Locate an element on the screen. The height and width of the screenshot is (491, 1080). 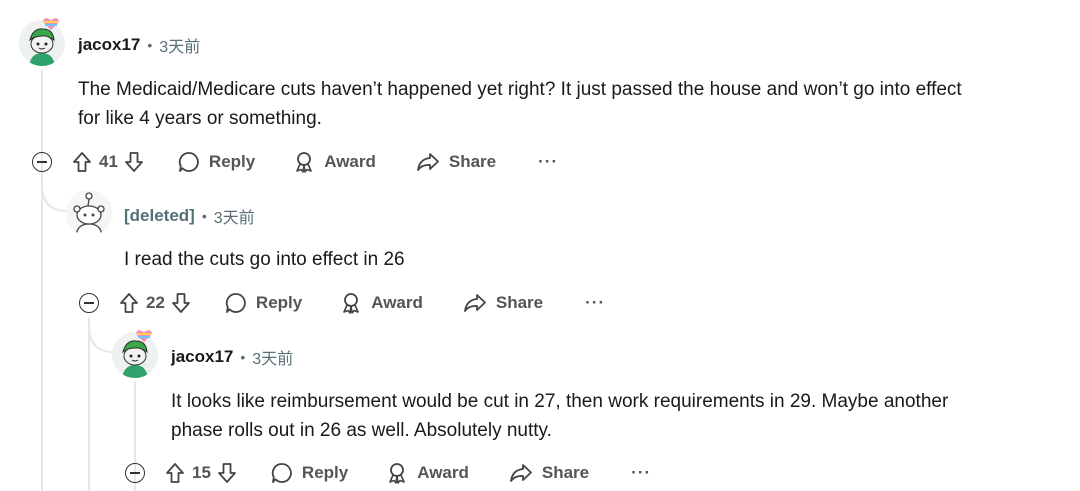
deleted-snoo-avatar-icon is located at coordinates (89, 213).